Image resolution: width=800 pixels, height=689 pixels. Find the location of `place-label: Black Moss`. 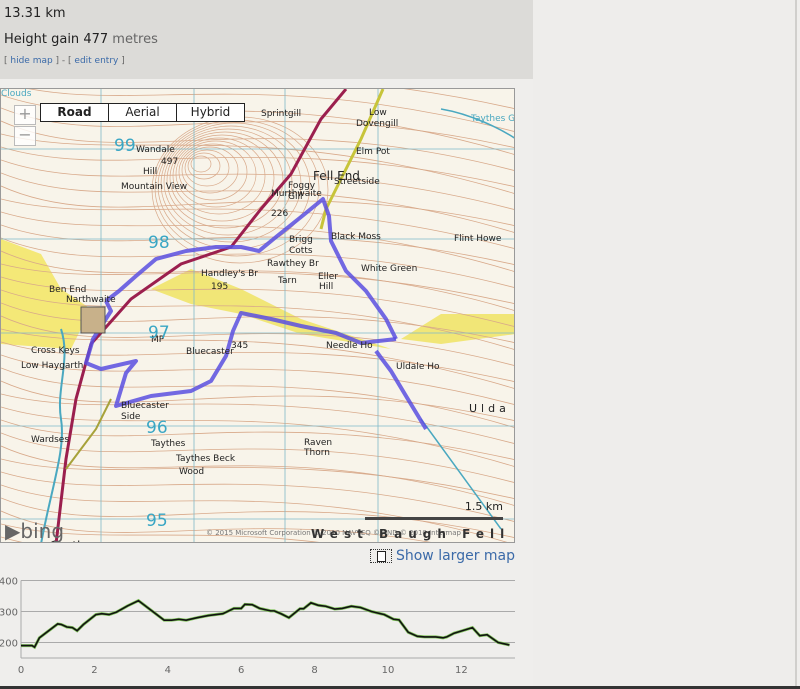

place-label: Black Moss is located at coordinates (356, 237).